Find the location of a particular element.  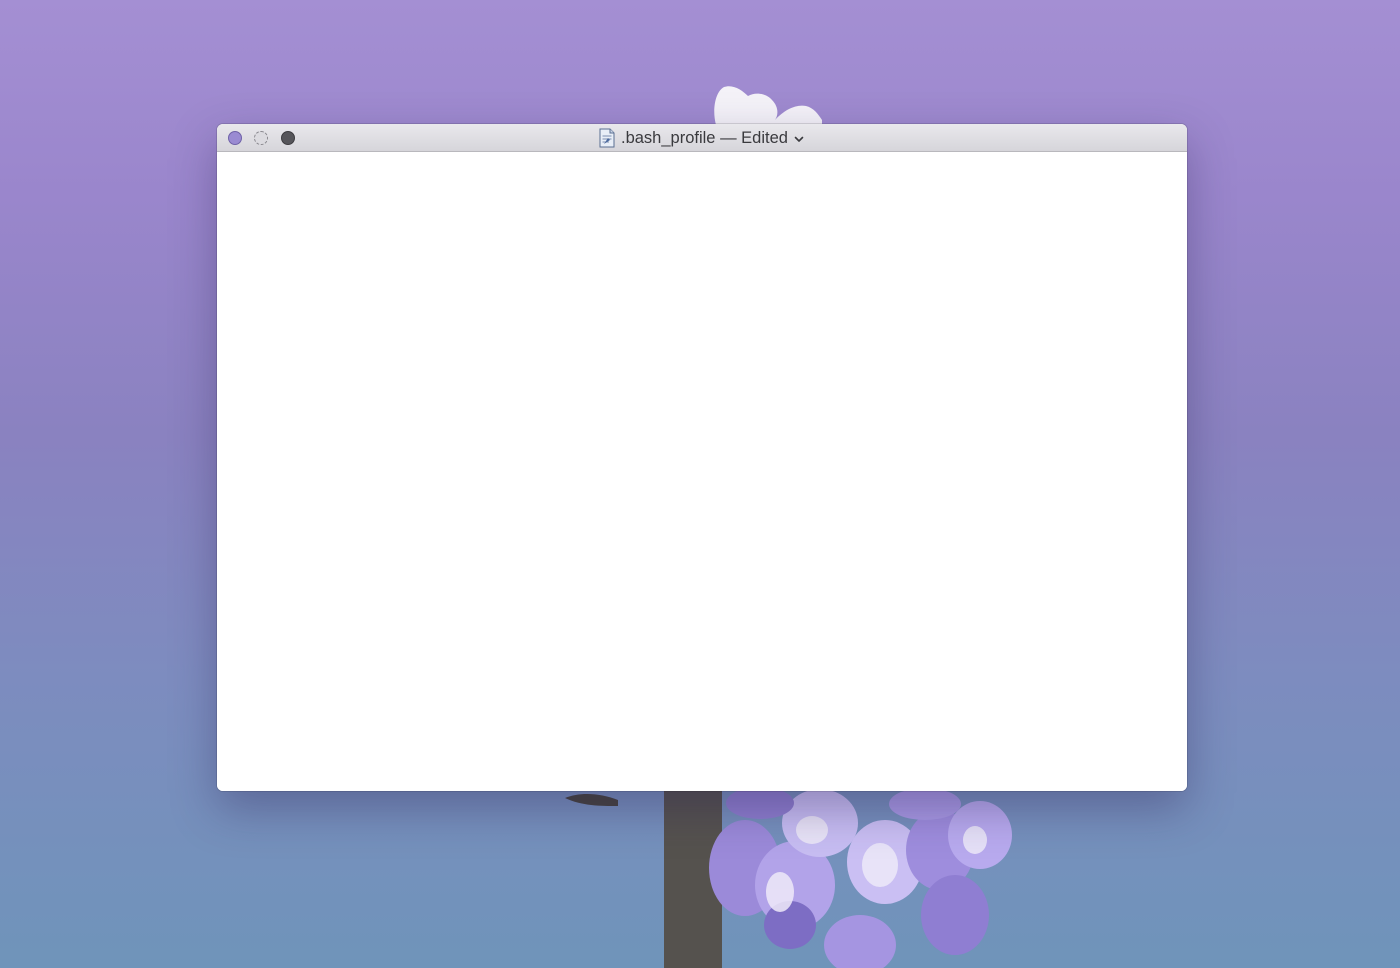

window-title-menu: .bash_profile — Edited is located at coordinates (702, 138).